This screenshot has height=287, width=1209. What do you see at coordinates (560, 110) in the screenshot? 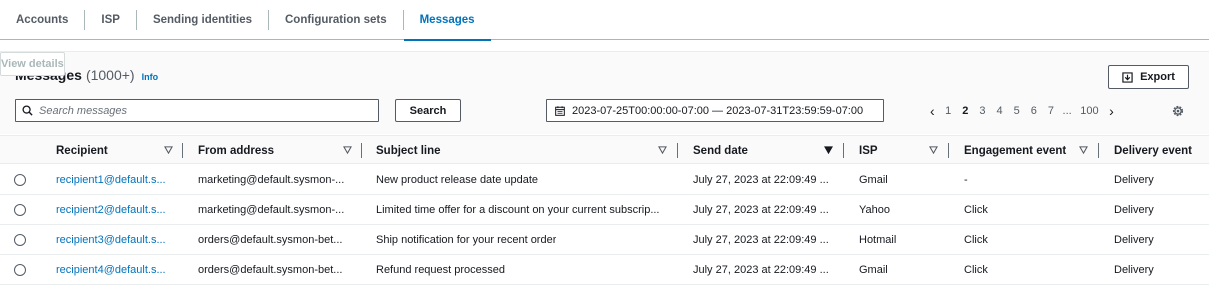
I see `calendar-icon` at bounding box center [560, 110].